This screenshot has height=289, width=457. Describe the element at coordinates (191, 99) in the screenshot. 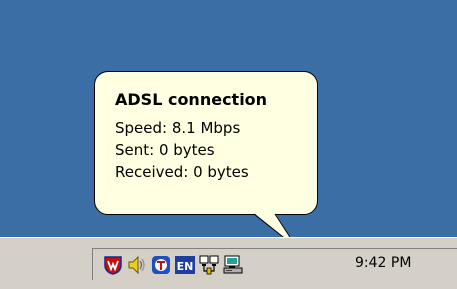

I see `balloon-title: ADSL connection` at that location.